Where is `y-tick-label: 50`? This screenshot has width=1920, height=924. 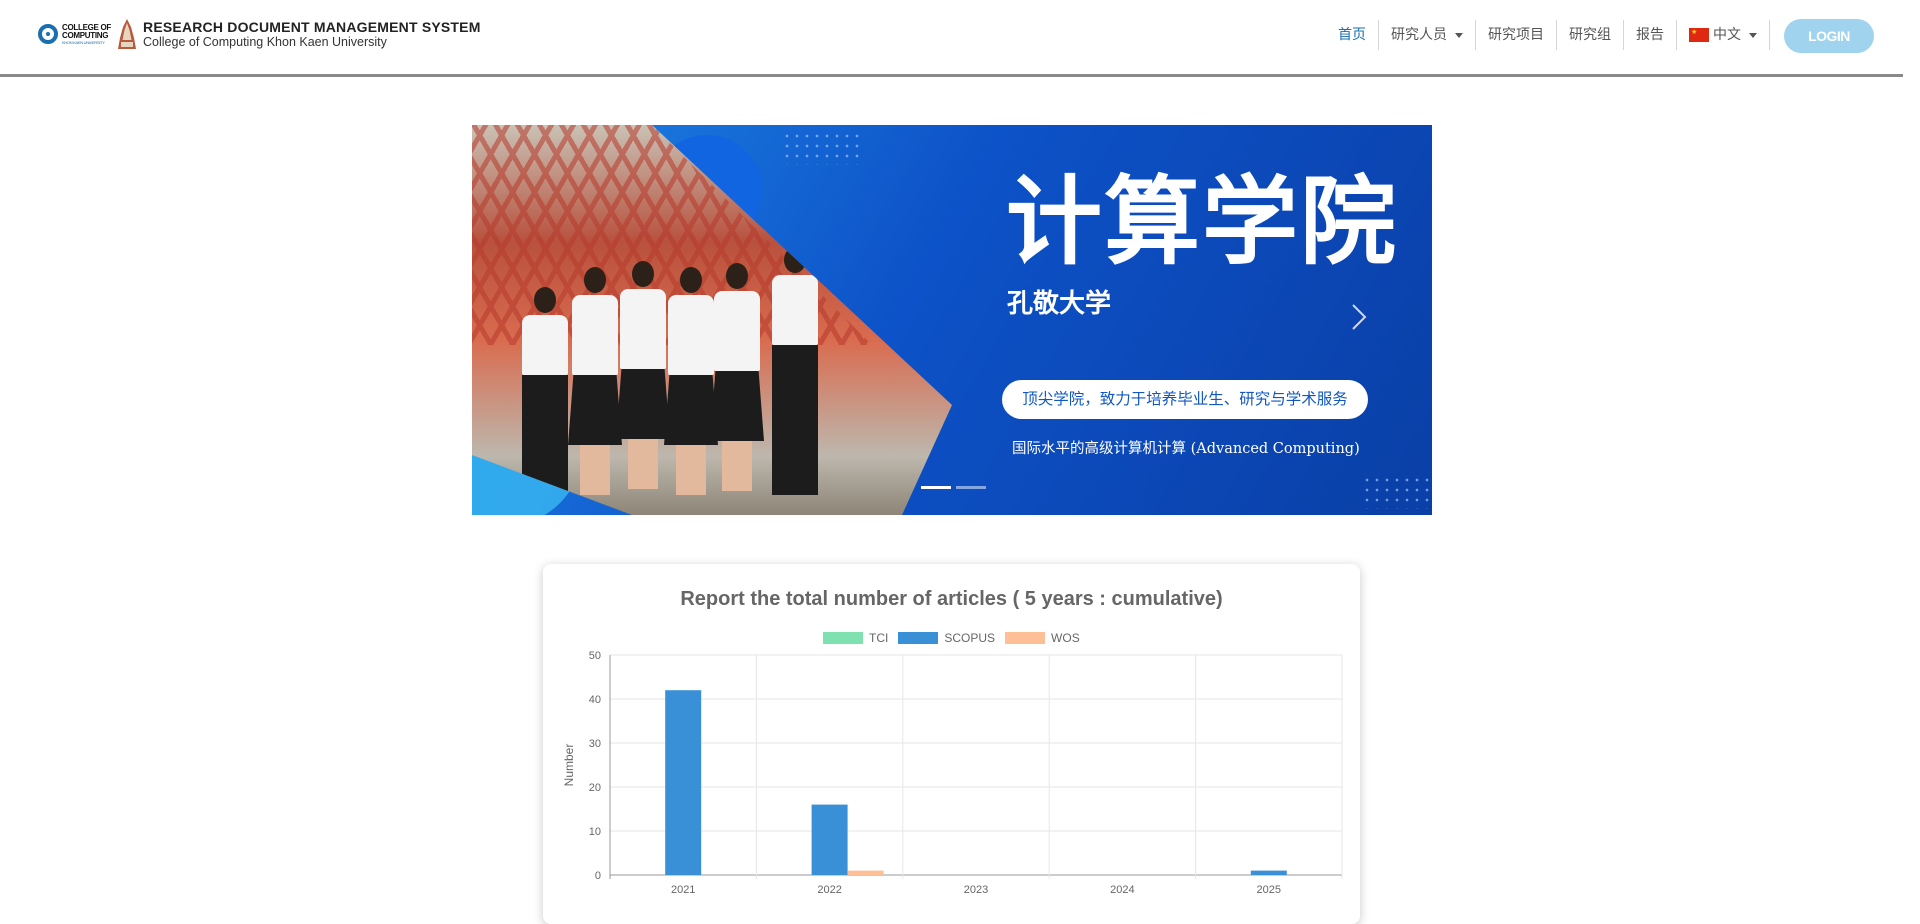
y-tick-label: 50 is located at coordinates (595, 656).